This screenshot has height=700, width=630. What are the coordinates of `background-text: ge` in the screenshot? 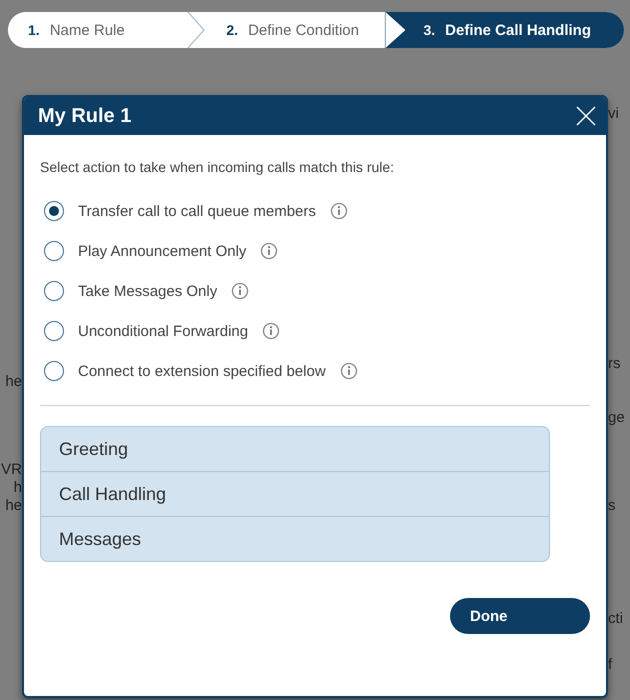 It's located at (616, 418).